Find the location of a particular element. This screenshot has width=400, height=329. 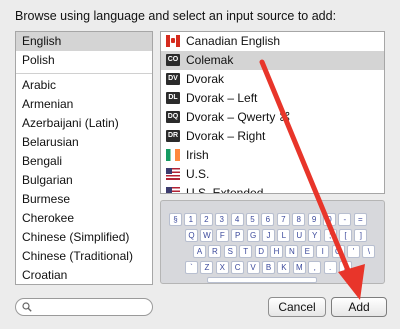

add-button: Add is located at coordinates (359, 307).